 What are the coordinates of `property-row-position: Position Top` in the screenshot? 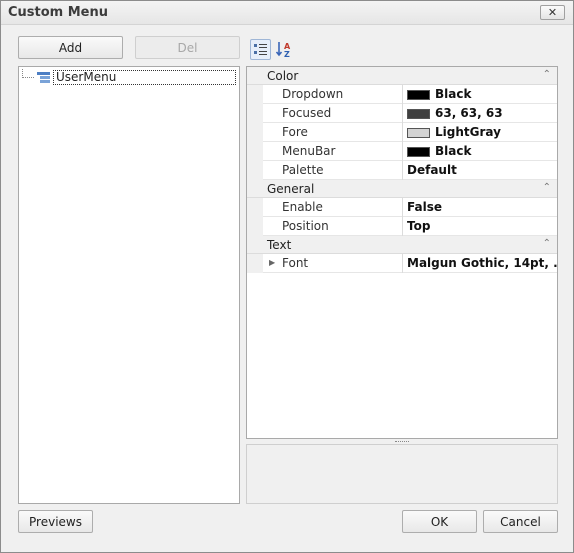 It's located at (402, 226).